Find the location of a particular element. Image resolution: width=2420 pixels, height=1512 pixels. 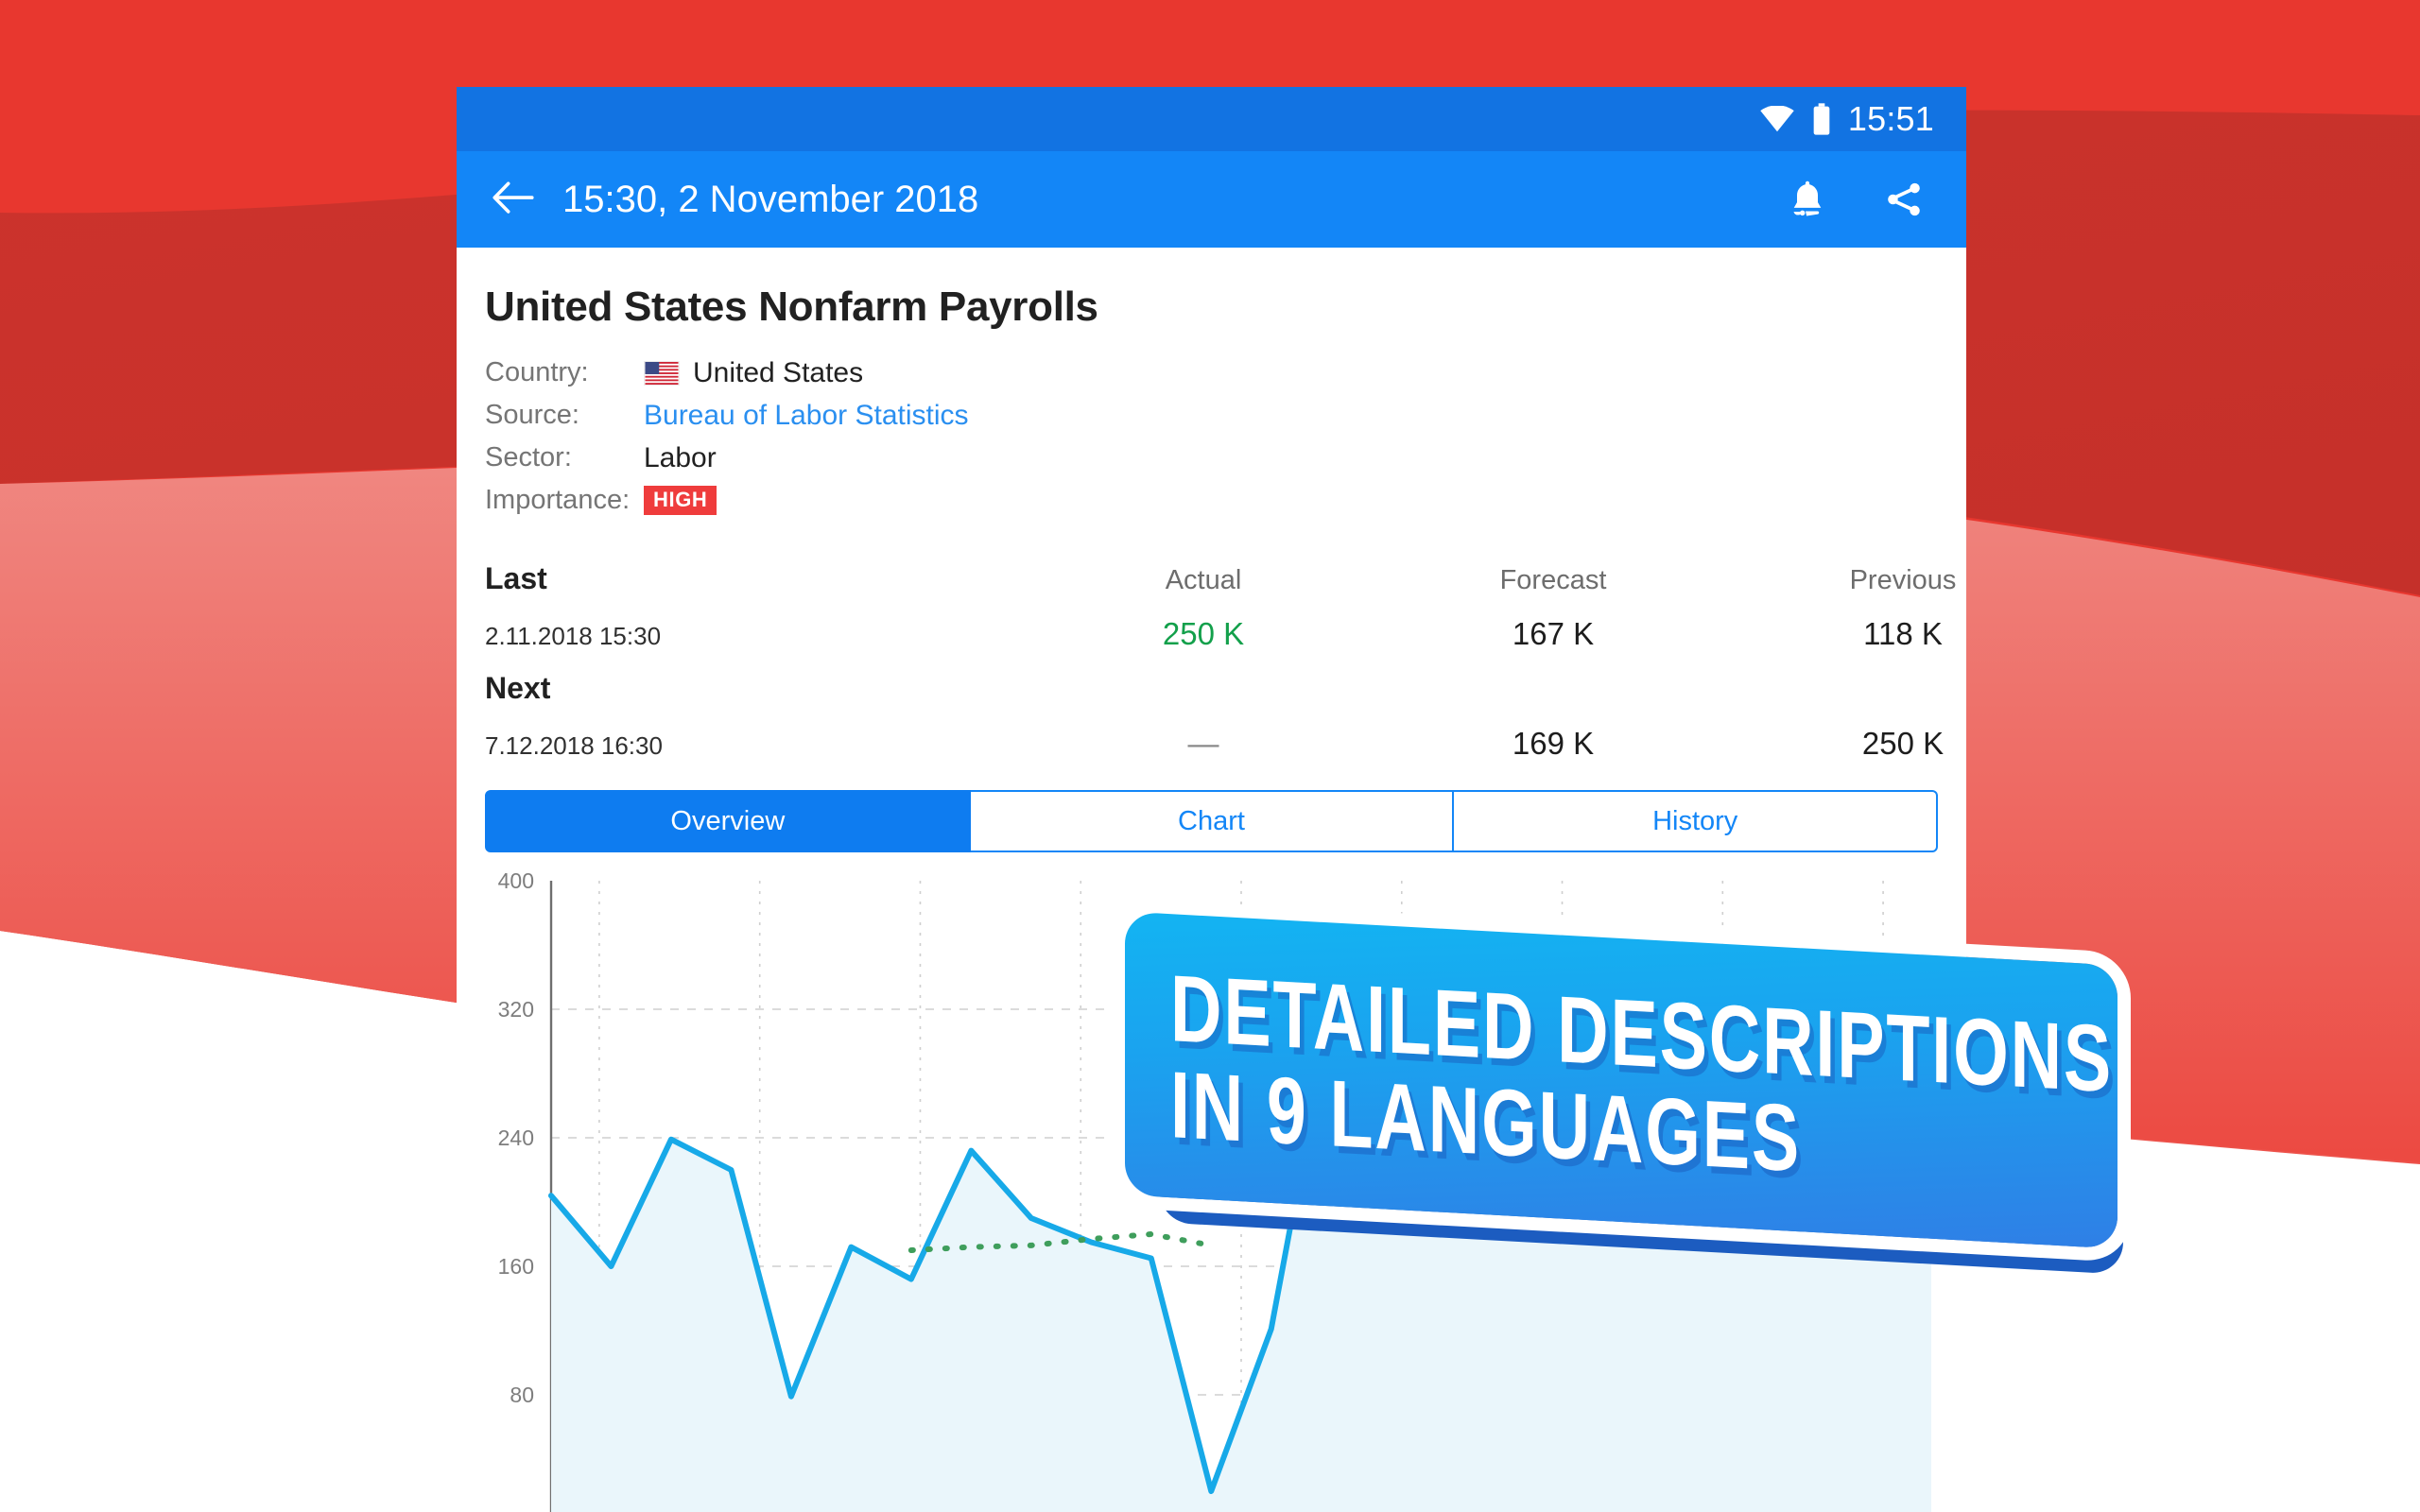

svg-text: 80 is located at coordinates (522, 1395).